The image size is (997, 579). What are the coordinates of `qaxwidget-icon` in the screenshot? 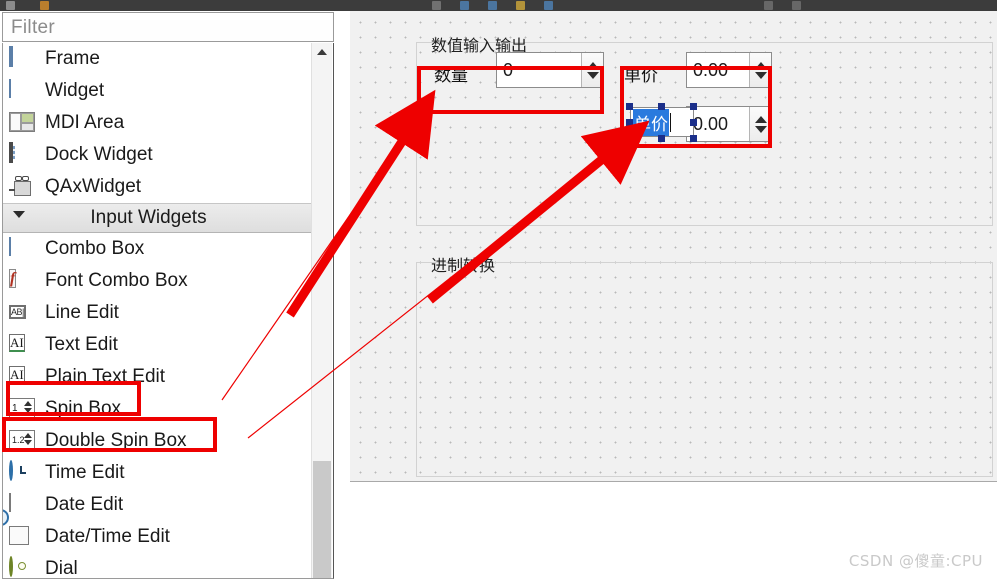 It's located at (22, 187).